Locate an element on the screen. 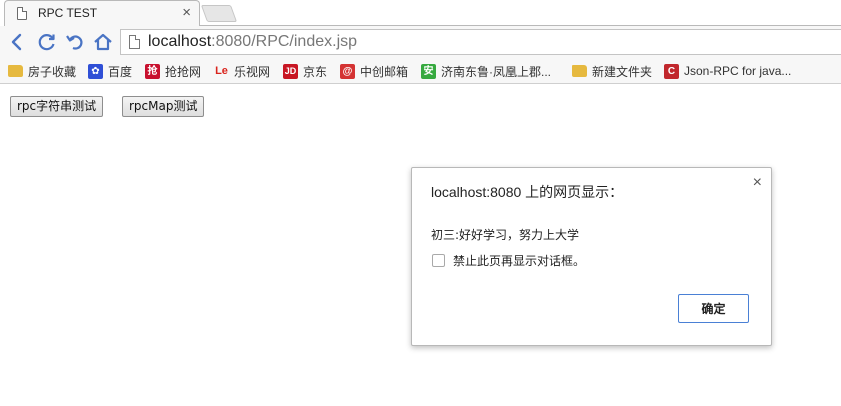  bookmark-item: 房子收藏 is located at coordinates (42, 71).